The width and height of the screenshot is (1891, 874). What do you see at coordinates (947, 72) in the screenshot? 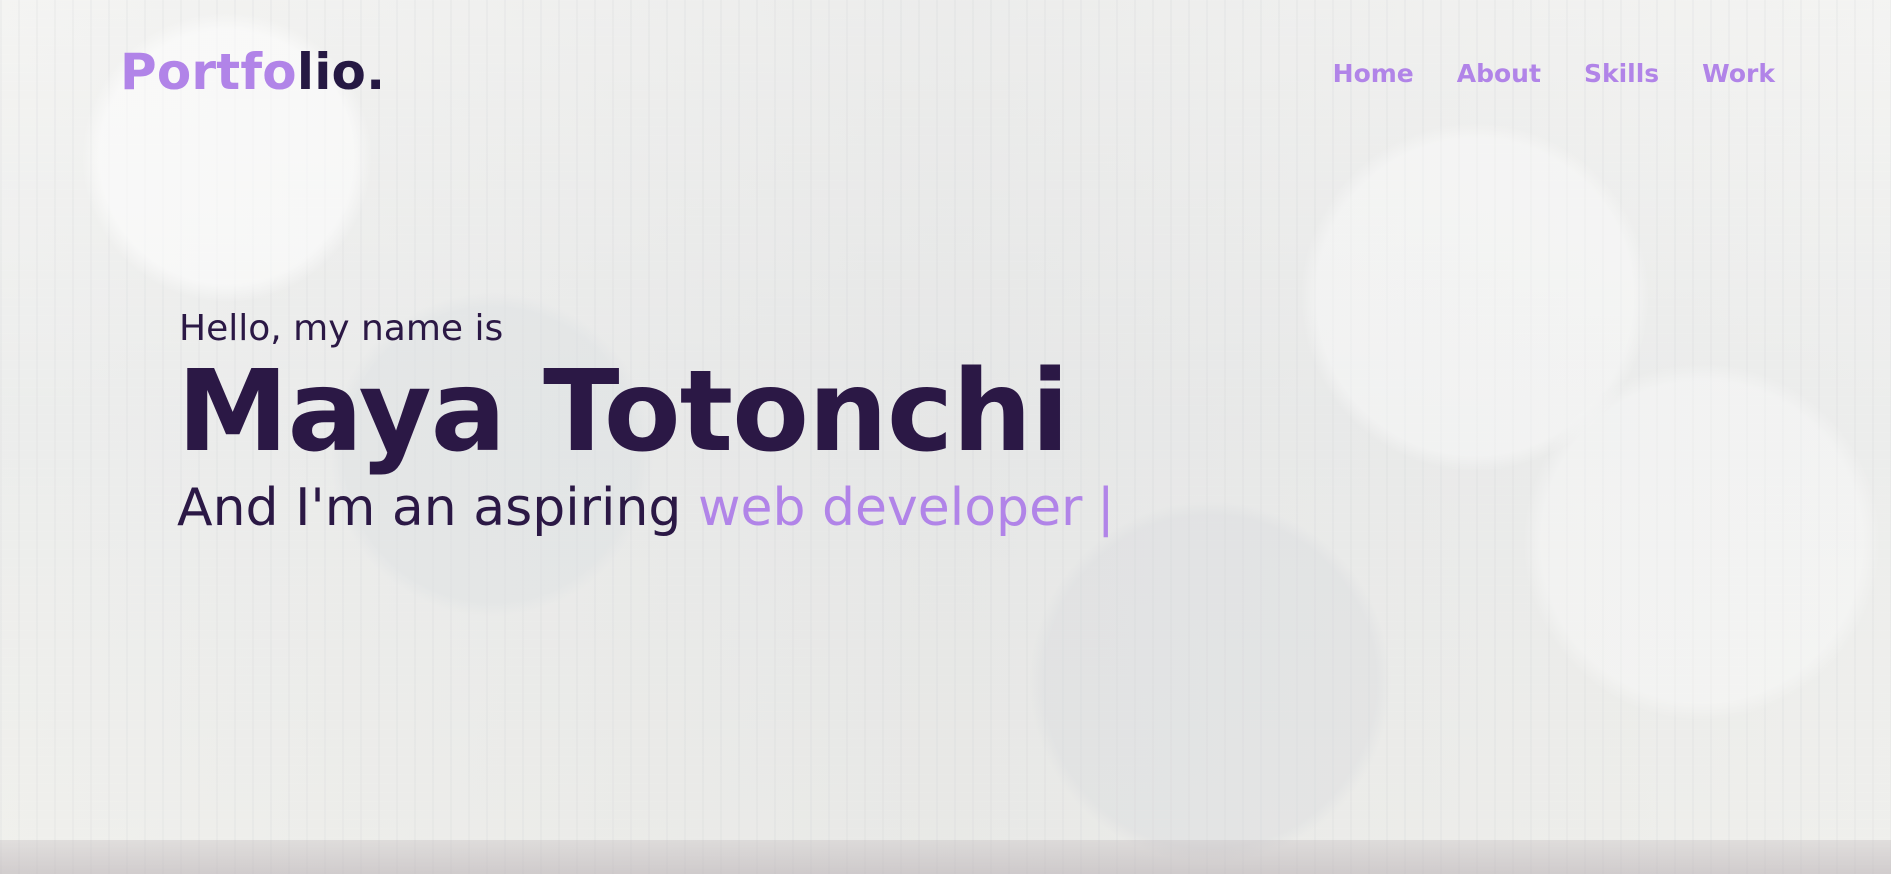
I see `site-header: Portfo lio. Home About Skills Work` at bounding box center [947, 72].